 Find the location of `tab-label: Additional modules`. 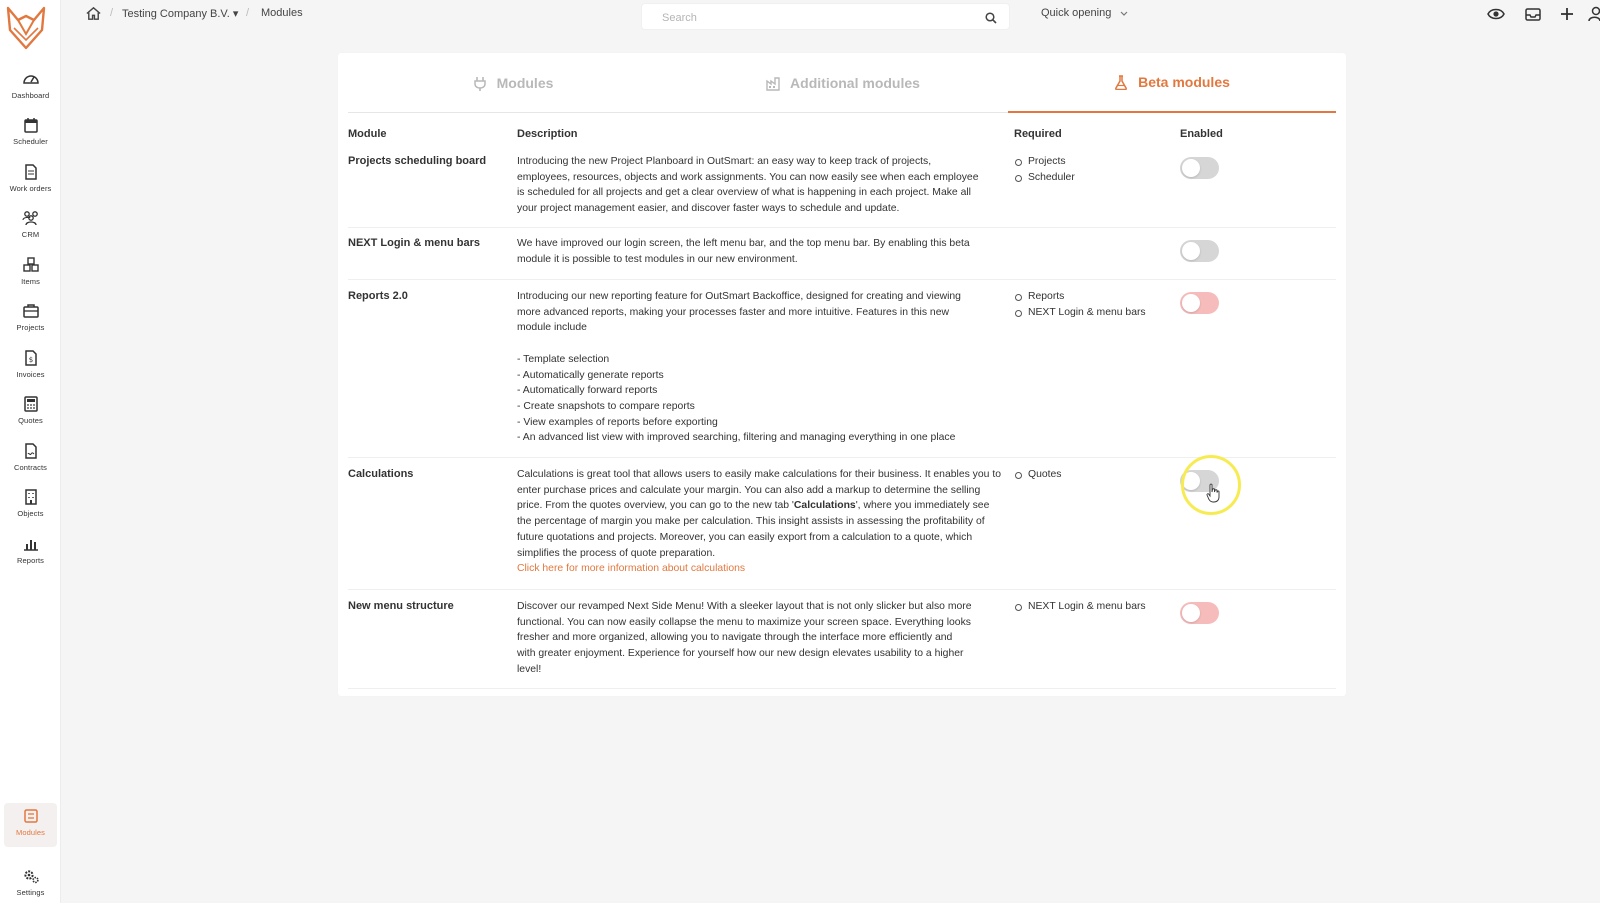

tab-label: Additional modules is located at coordinates (855, 83).